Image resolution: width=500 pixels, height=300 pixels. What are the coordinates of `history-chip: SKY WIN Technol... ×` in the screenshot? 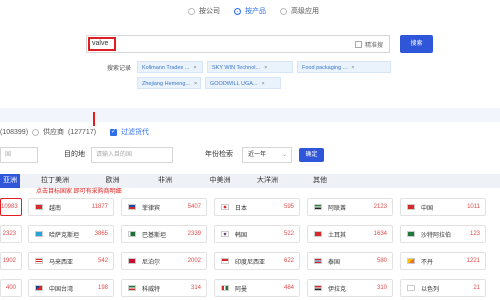 It's located at (250, 67).